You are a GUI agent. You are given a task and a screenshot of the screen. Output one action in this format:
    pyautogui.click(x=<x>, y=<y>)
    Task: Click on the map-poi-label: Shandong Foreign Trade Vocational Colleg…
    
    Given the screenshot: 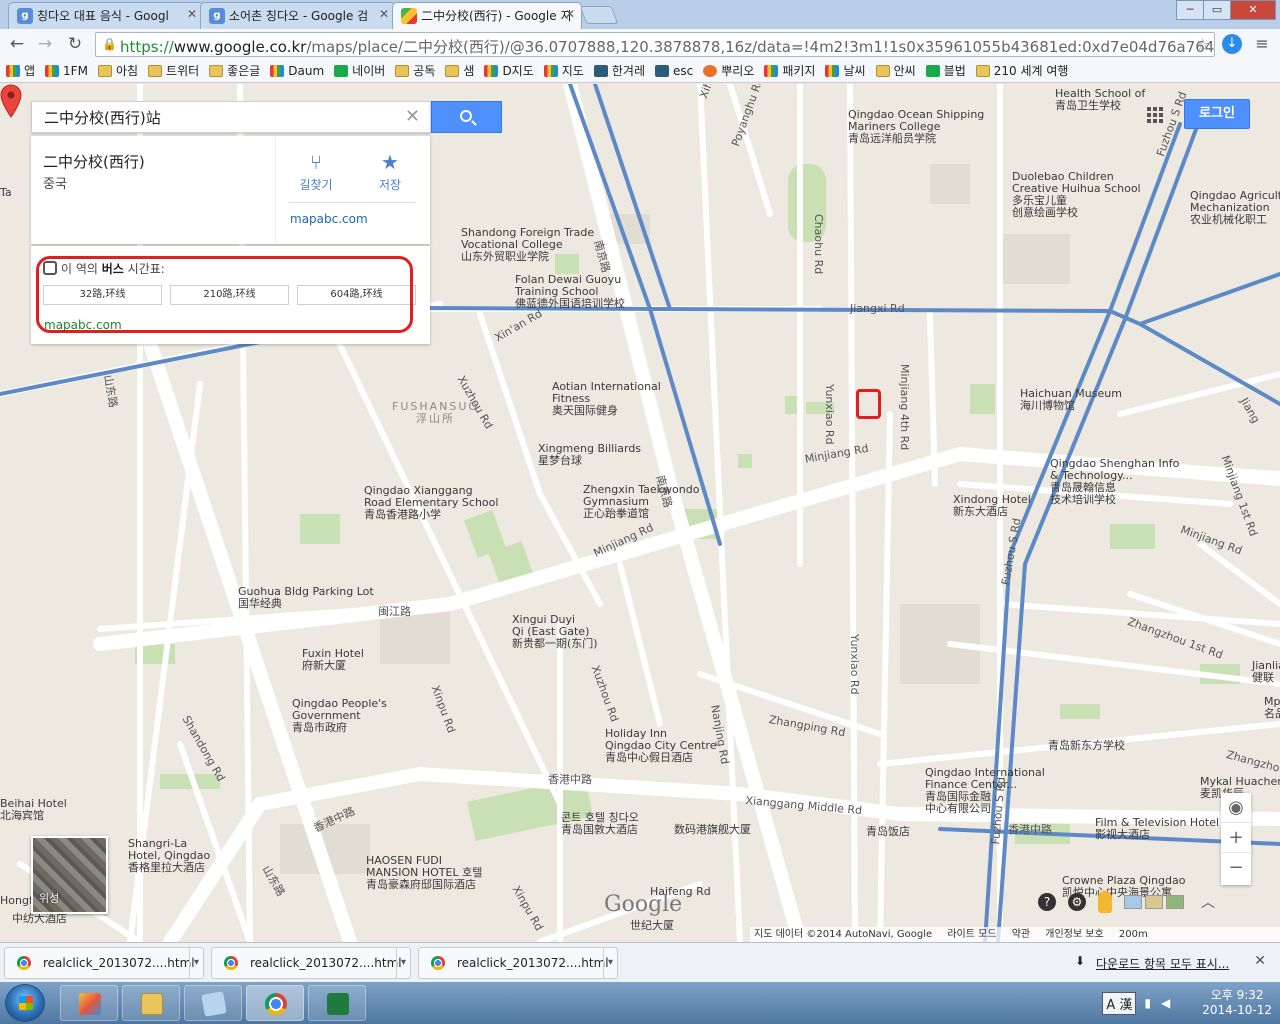 What is the action you would take?
    pyautogui.click(x=527, y=245)
    